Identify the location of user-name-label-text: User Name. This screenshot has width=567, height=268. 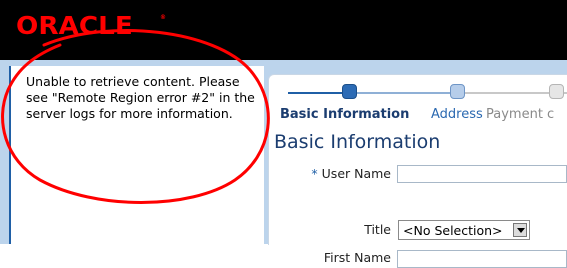
(356, 173).